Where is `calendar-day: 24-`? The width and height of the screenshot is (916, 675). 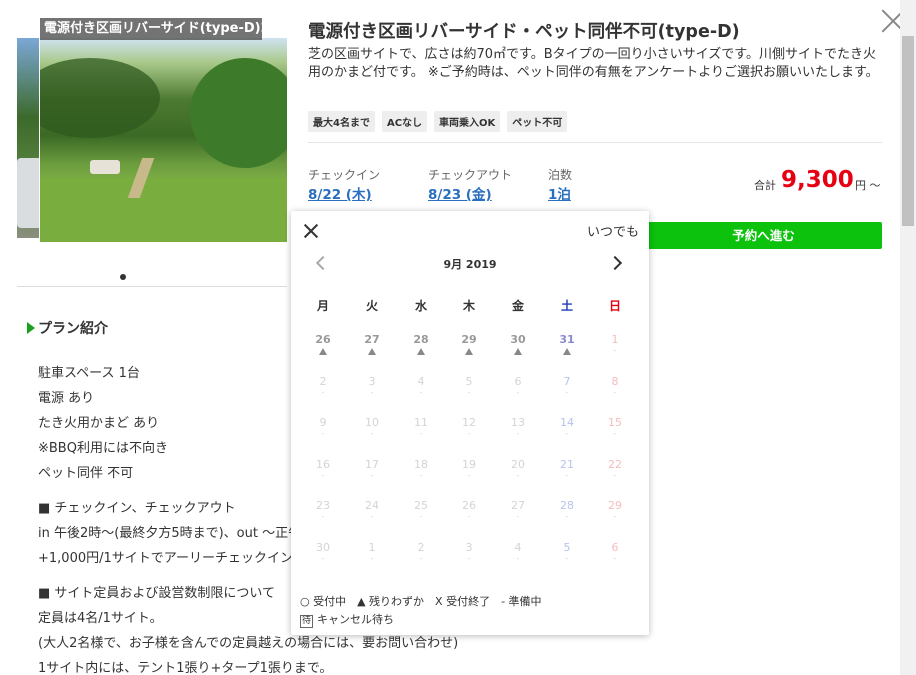 calendar-day: 24- is located at coordinates (372, 514).